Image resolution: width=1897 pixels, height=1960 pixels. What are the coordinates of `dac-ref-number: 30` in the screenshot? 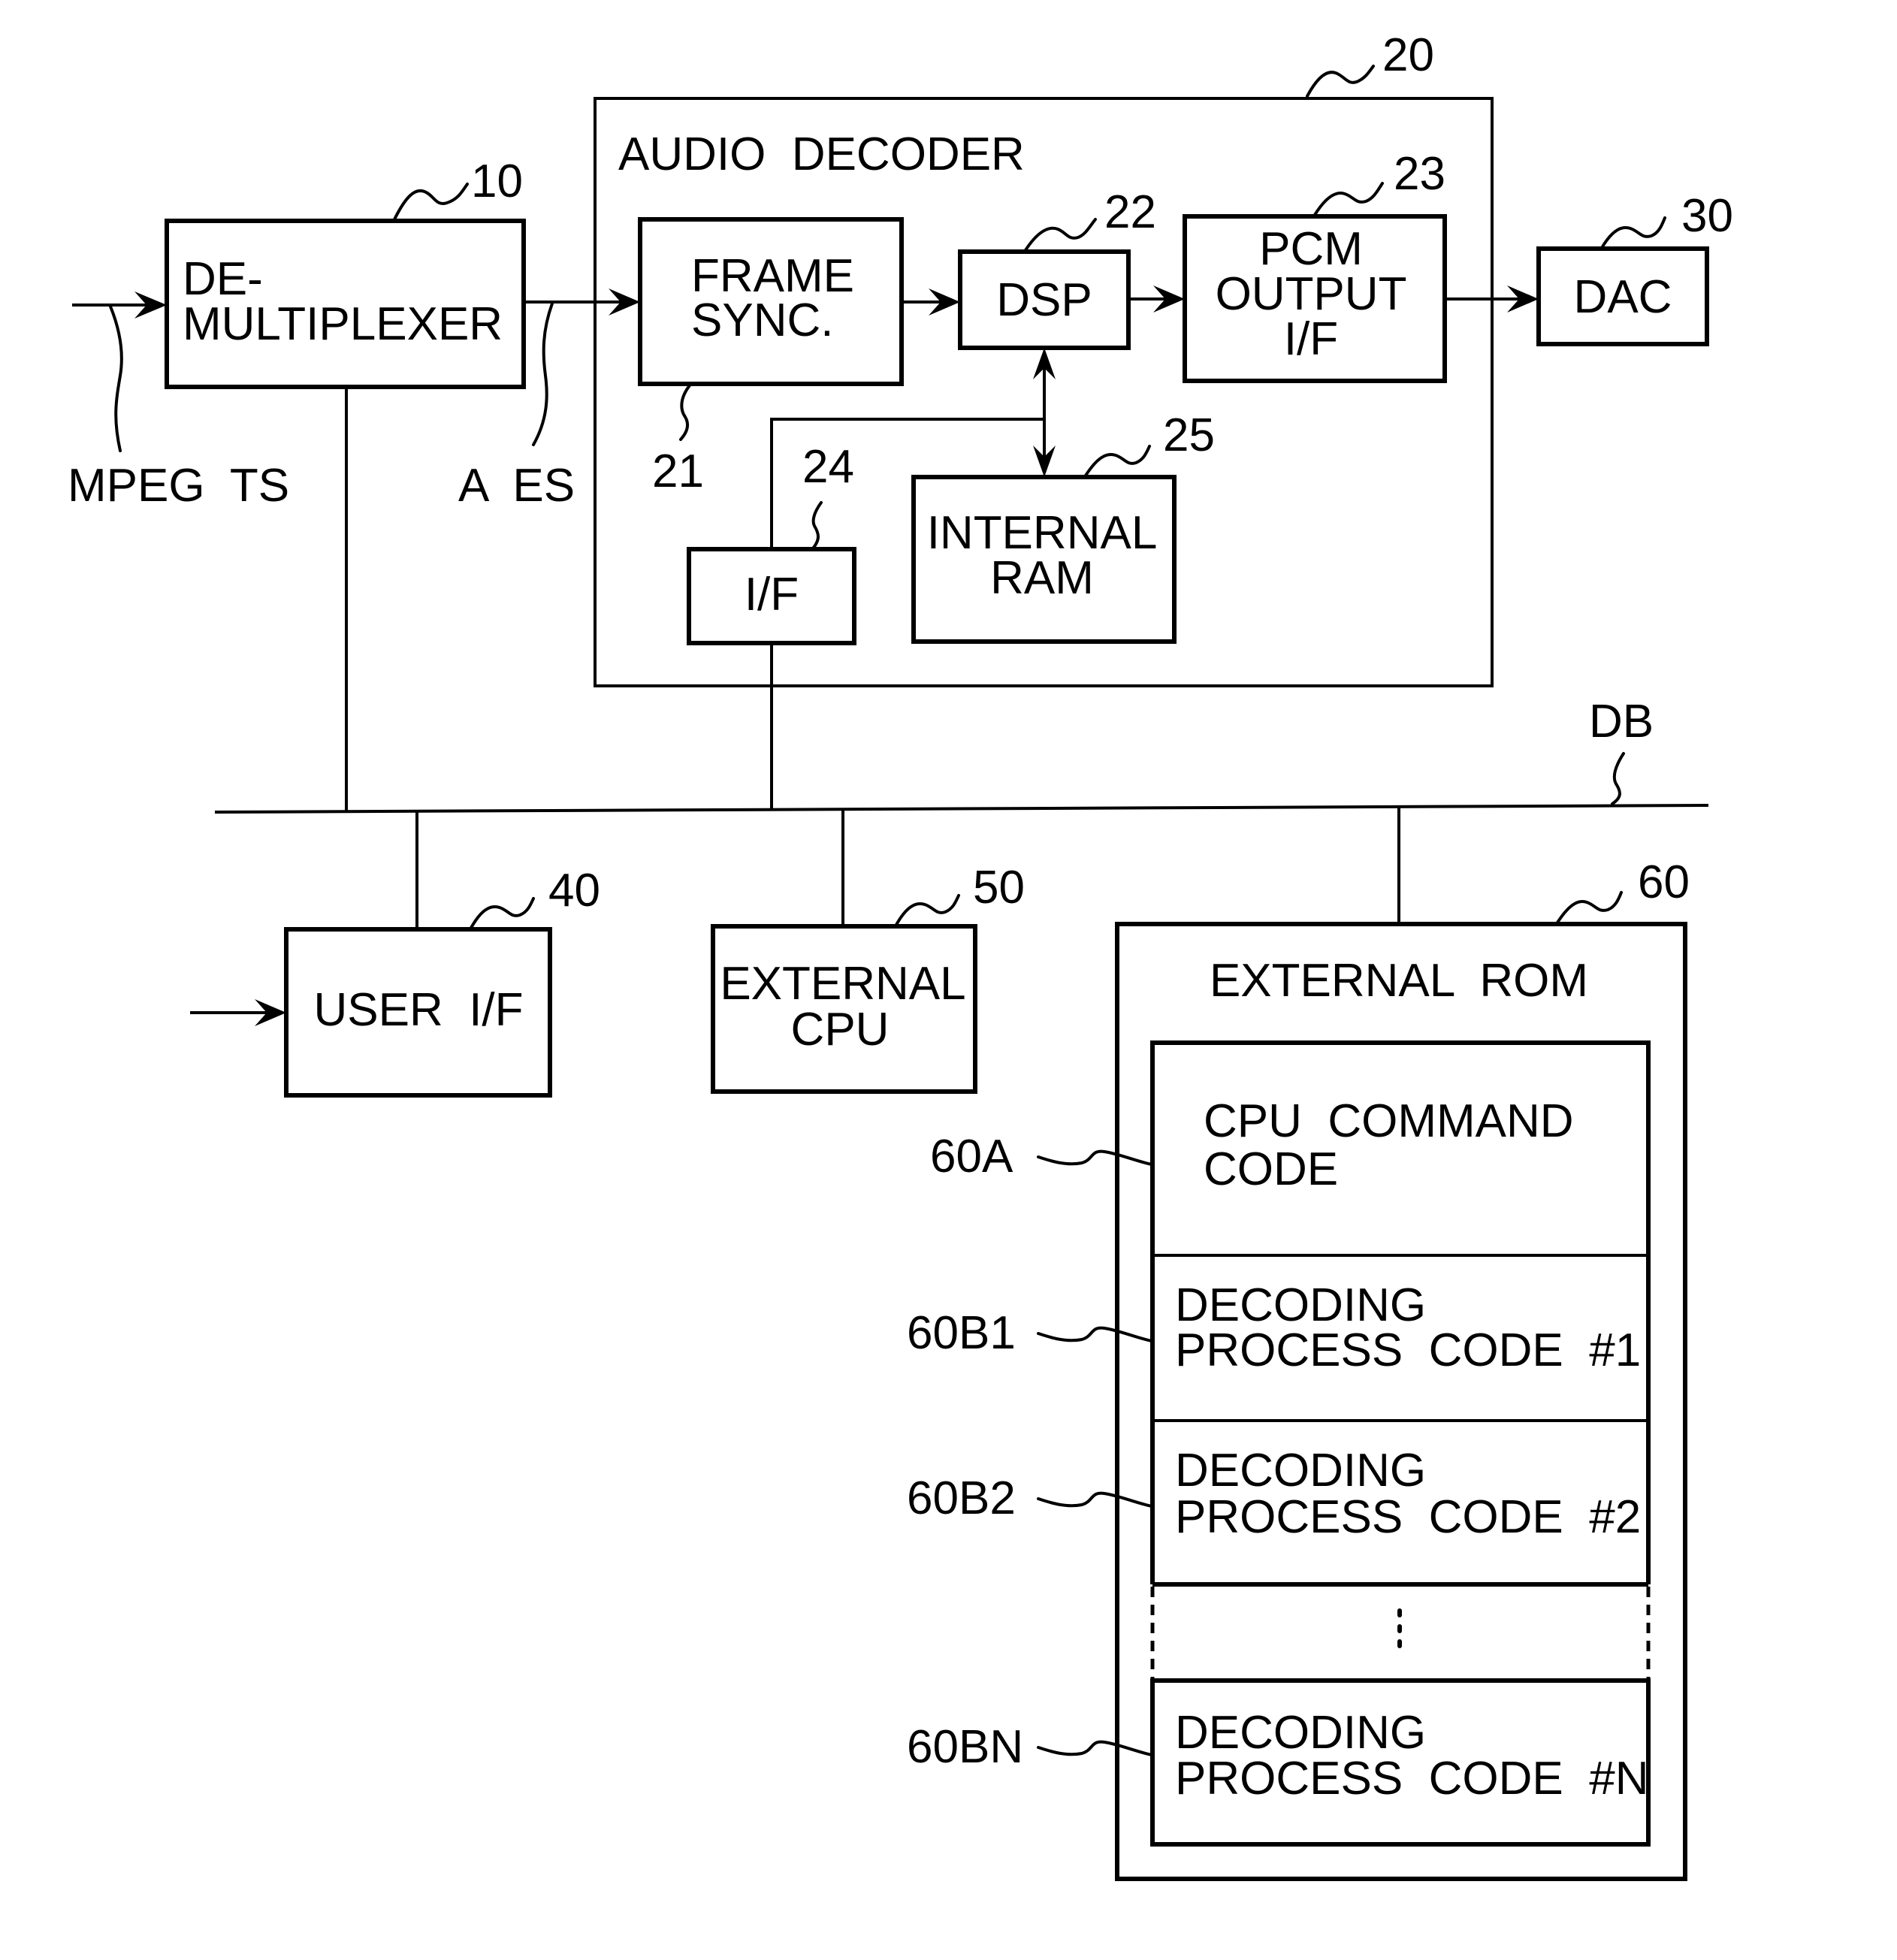 It's located at (1707, 216).